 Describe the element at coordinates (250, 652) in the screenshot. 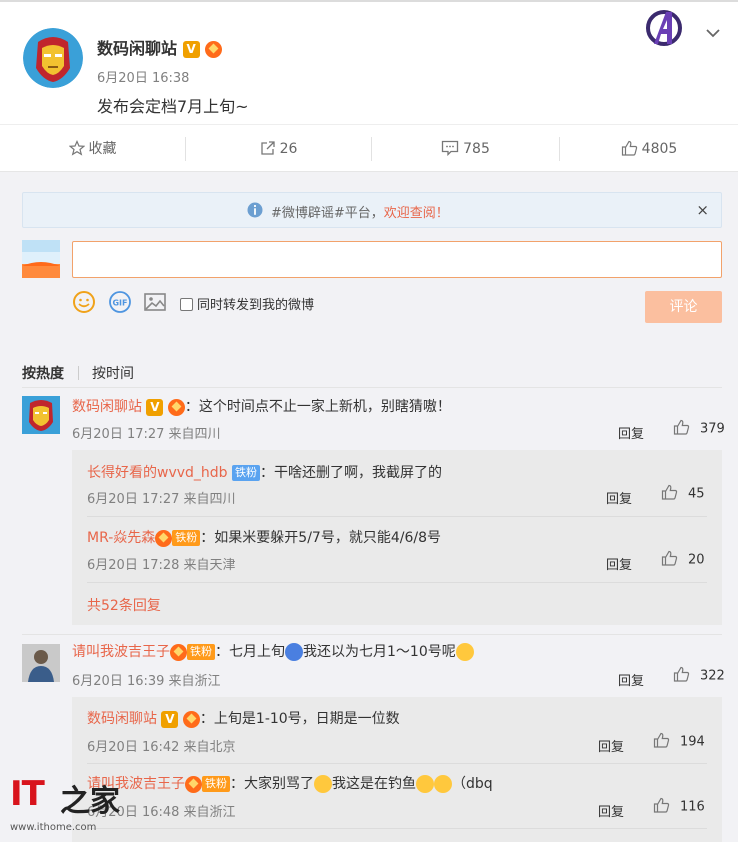

I see `comment-text: ：七月上旬` at that location.